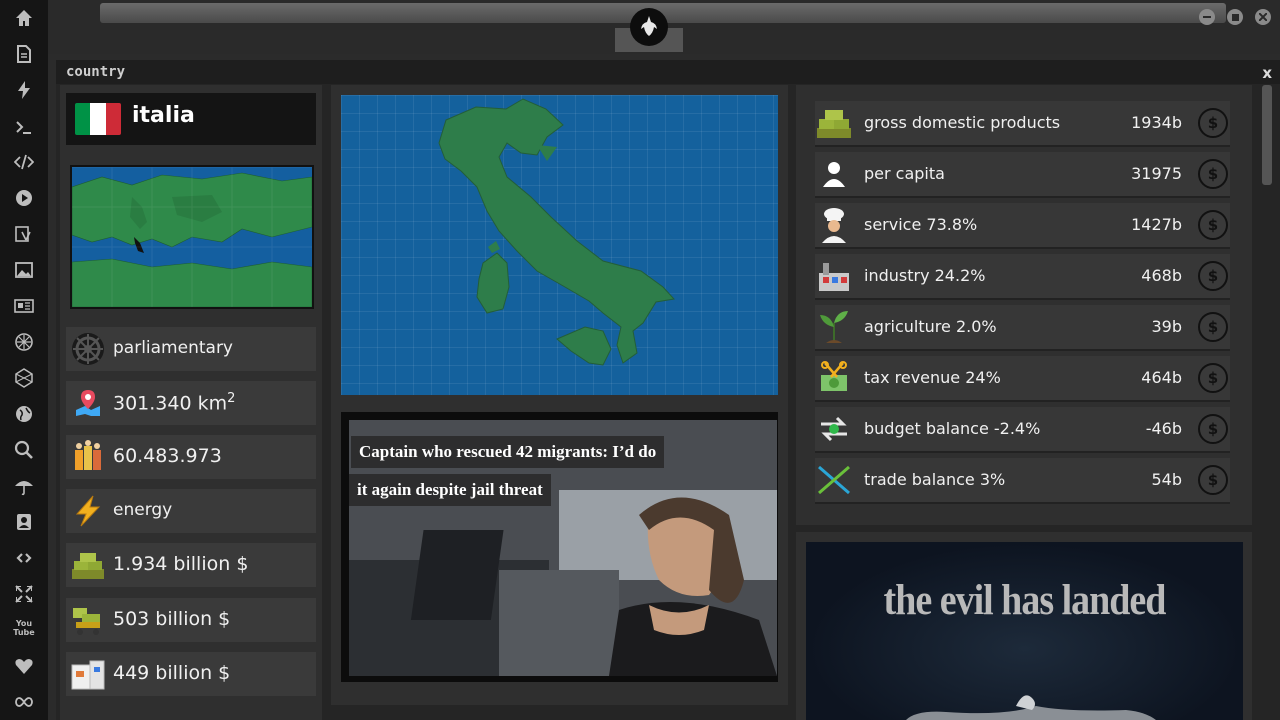 The height and width of the screenshot is (720, 1280). I want to click on area-text: 301.340 km2, so click(174, 402).